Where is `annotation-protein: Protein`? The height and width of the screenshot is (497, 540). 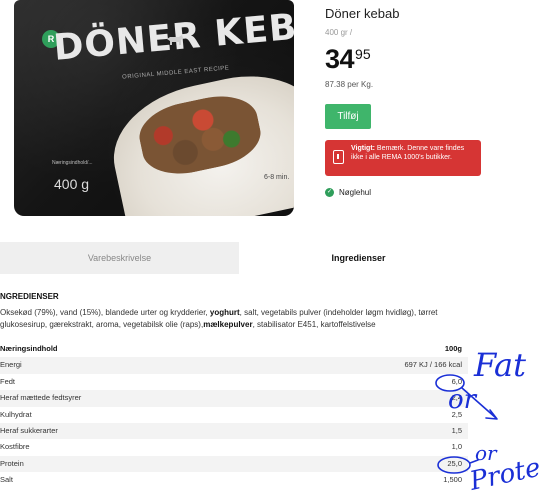
annotation-protein: Protein is located at coordinates (503, 472).